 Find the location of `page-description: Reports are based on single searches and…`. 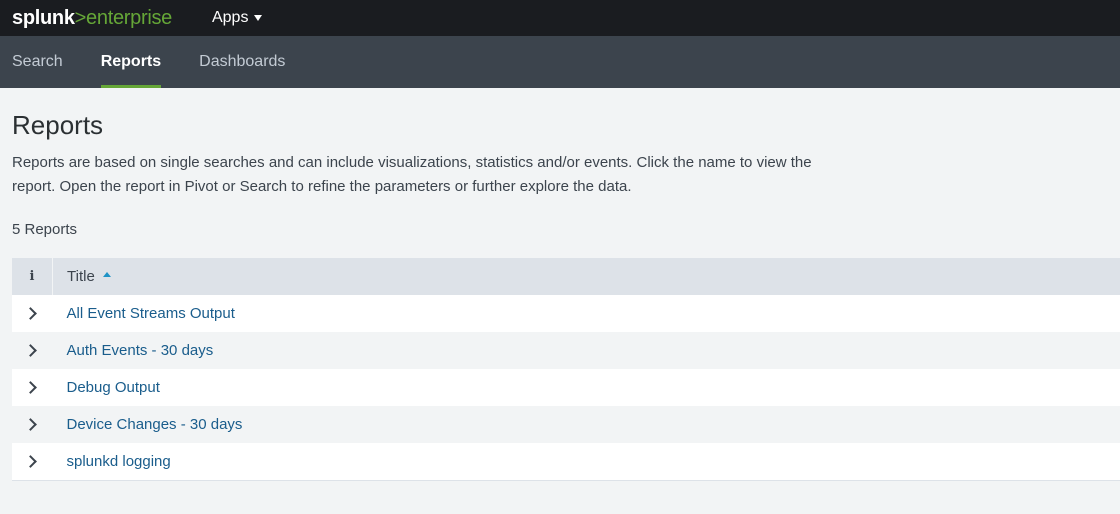

page-description: Reports are based on single searches and… is located at coordinates (412, 174).